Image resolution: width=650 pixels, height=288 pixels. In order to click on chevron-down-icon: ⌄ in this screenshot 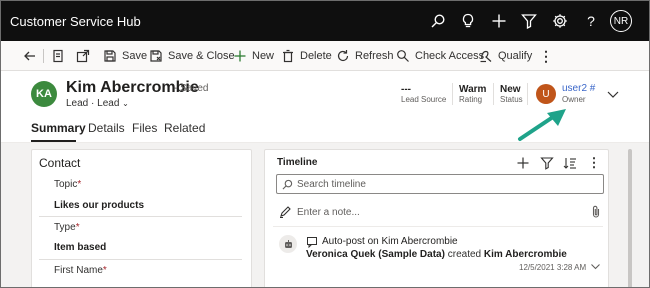, I will do `click(125, 103)`.